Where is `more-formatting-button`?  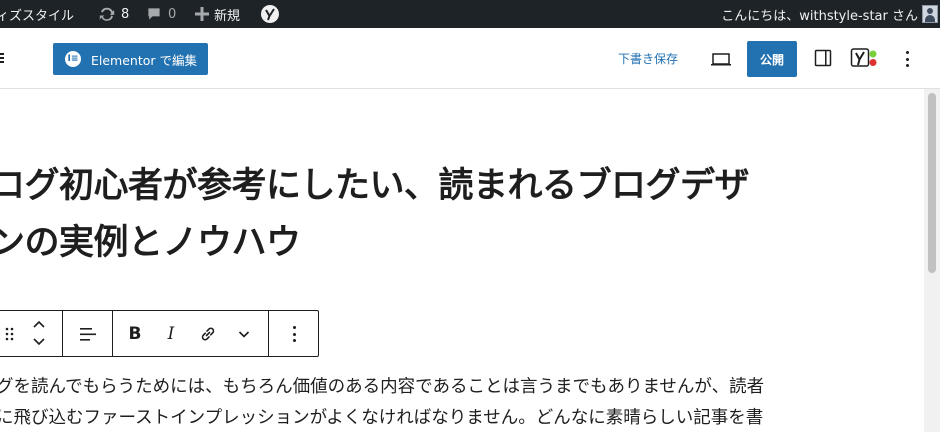 more-formatting-button is located at coordinates (244, 334).